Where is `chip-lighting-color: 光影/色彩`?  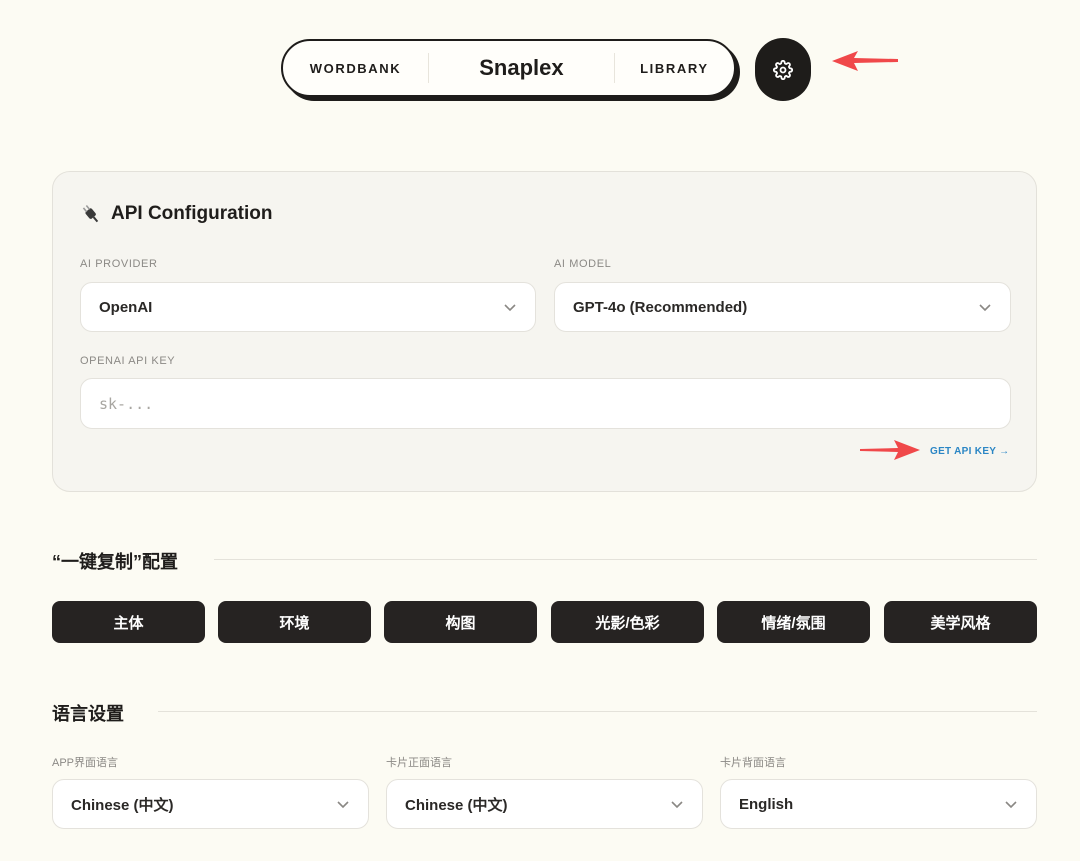
chip-lighting-color: 光影/色彩 is located at coordinates (627, 622).